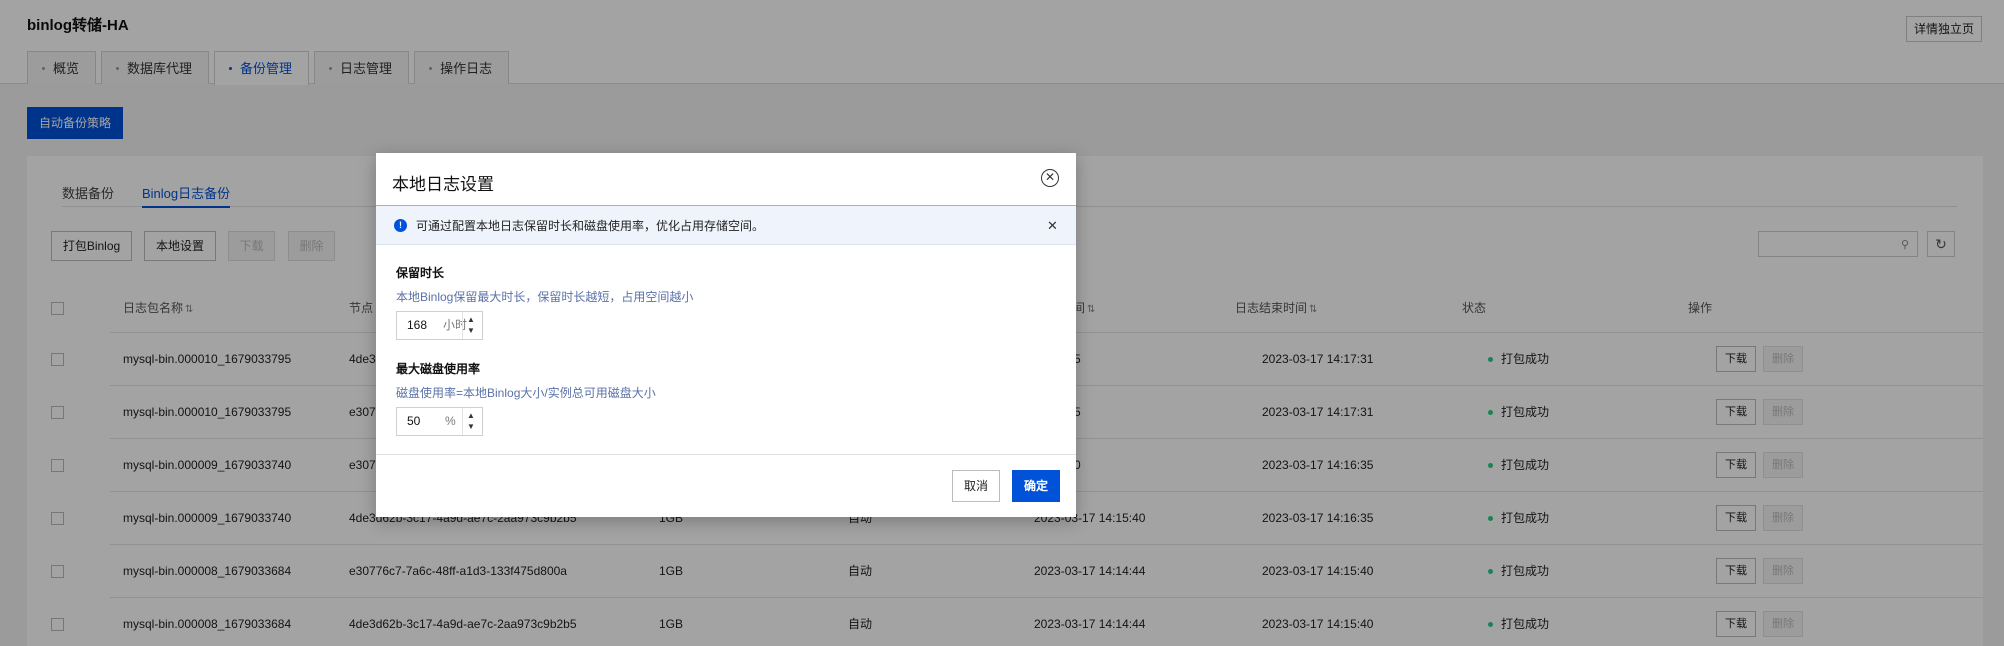  What do you see at coordinates (443, 184) in the screenshot?
I see `dialog-title: 本地日志设置` at bounding box center [443, 184].